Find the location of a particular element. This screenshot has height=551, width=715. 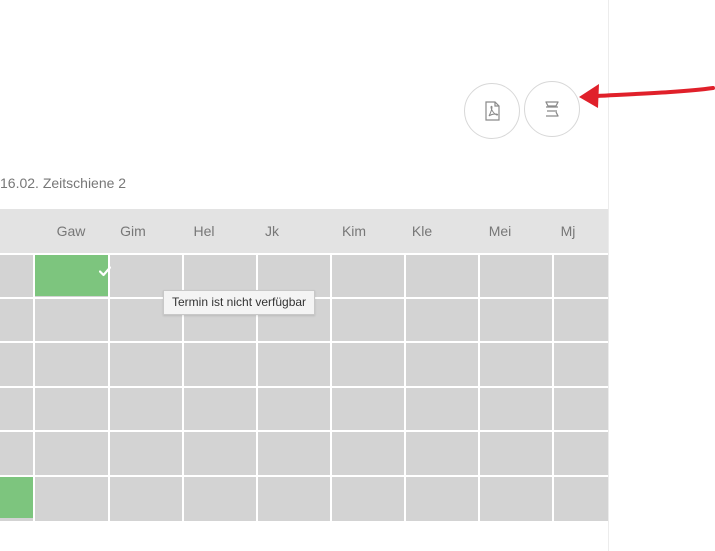

column-header: Gim is located at coordinates (133, 231).